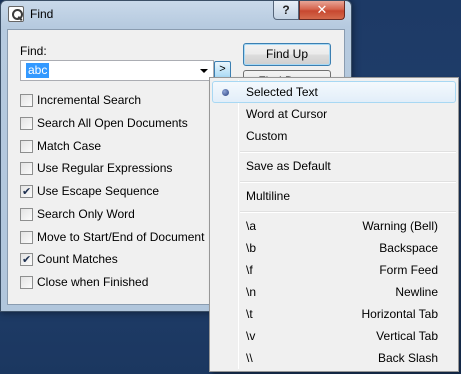 The image size is (461, 374). I want to click on escape-name: Back Slash, so click(407, 358).